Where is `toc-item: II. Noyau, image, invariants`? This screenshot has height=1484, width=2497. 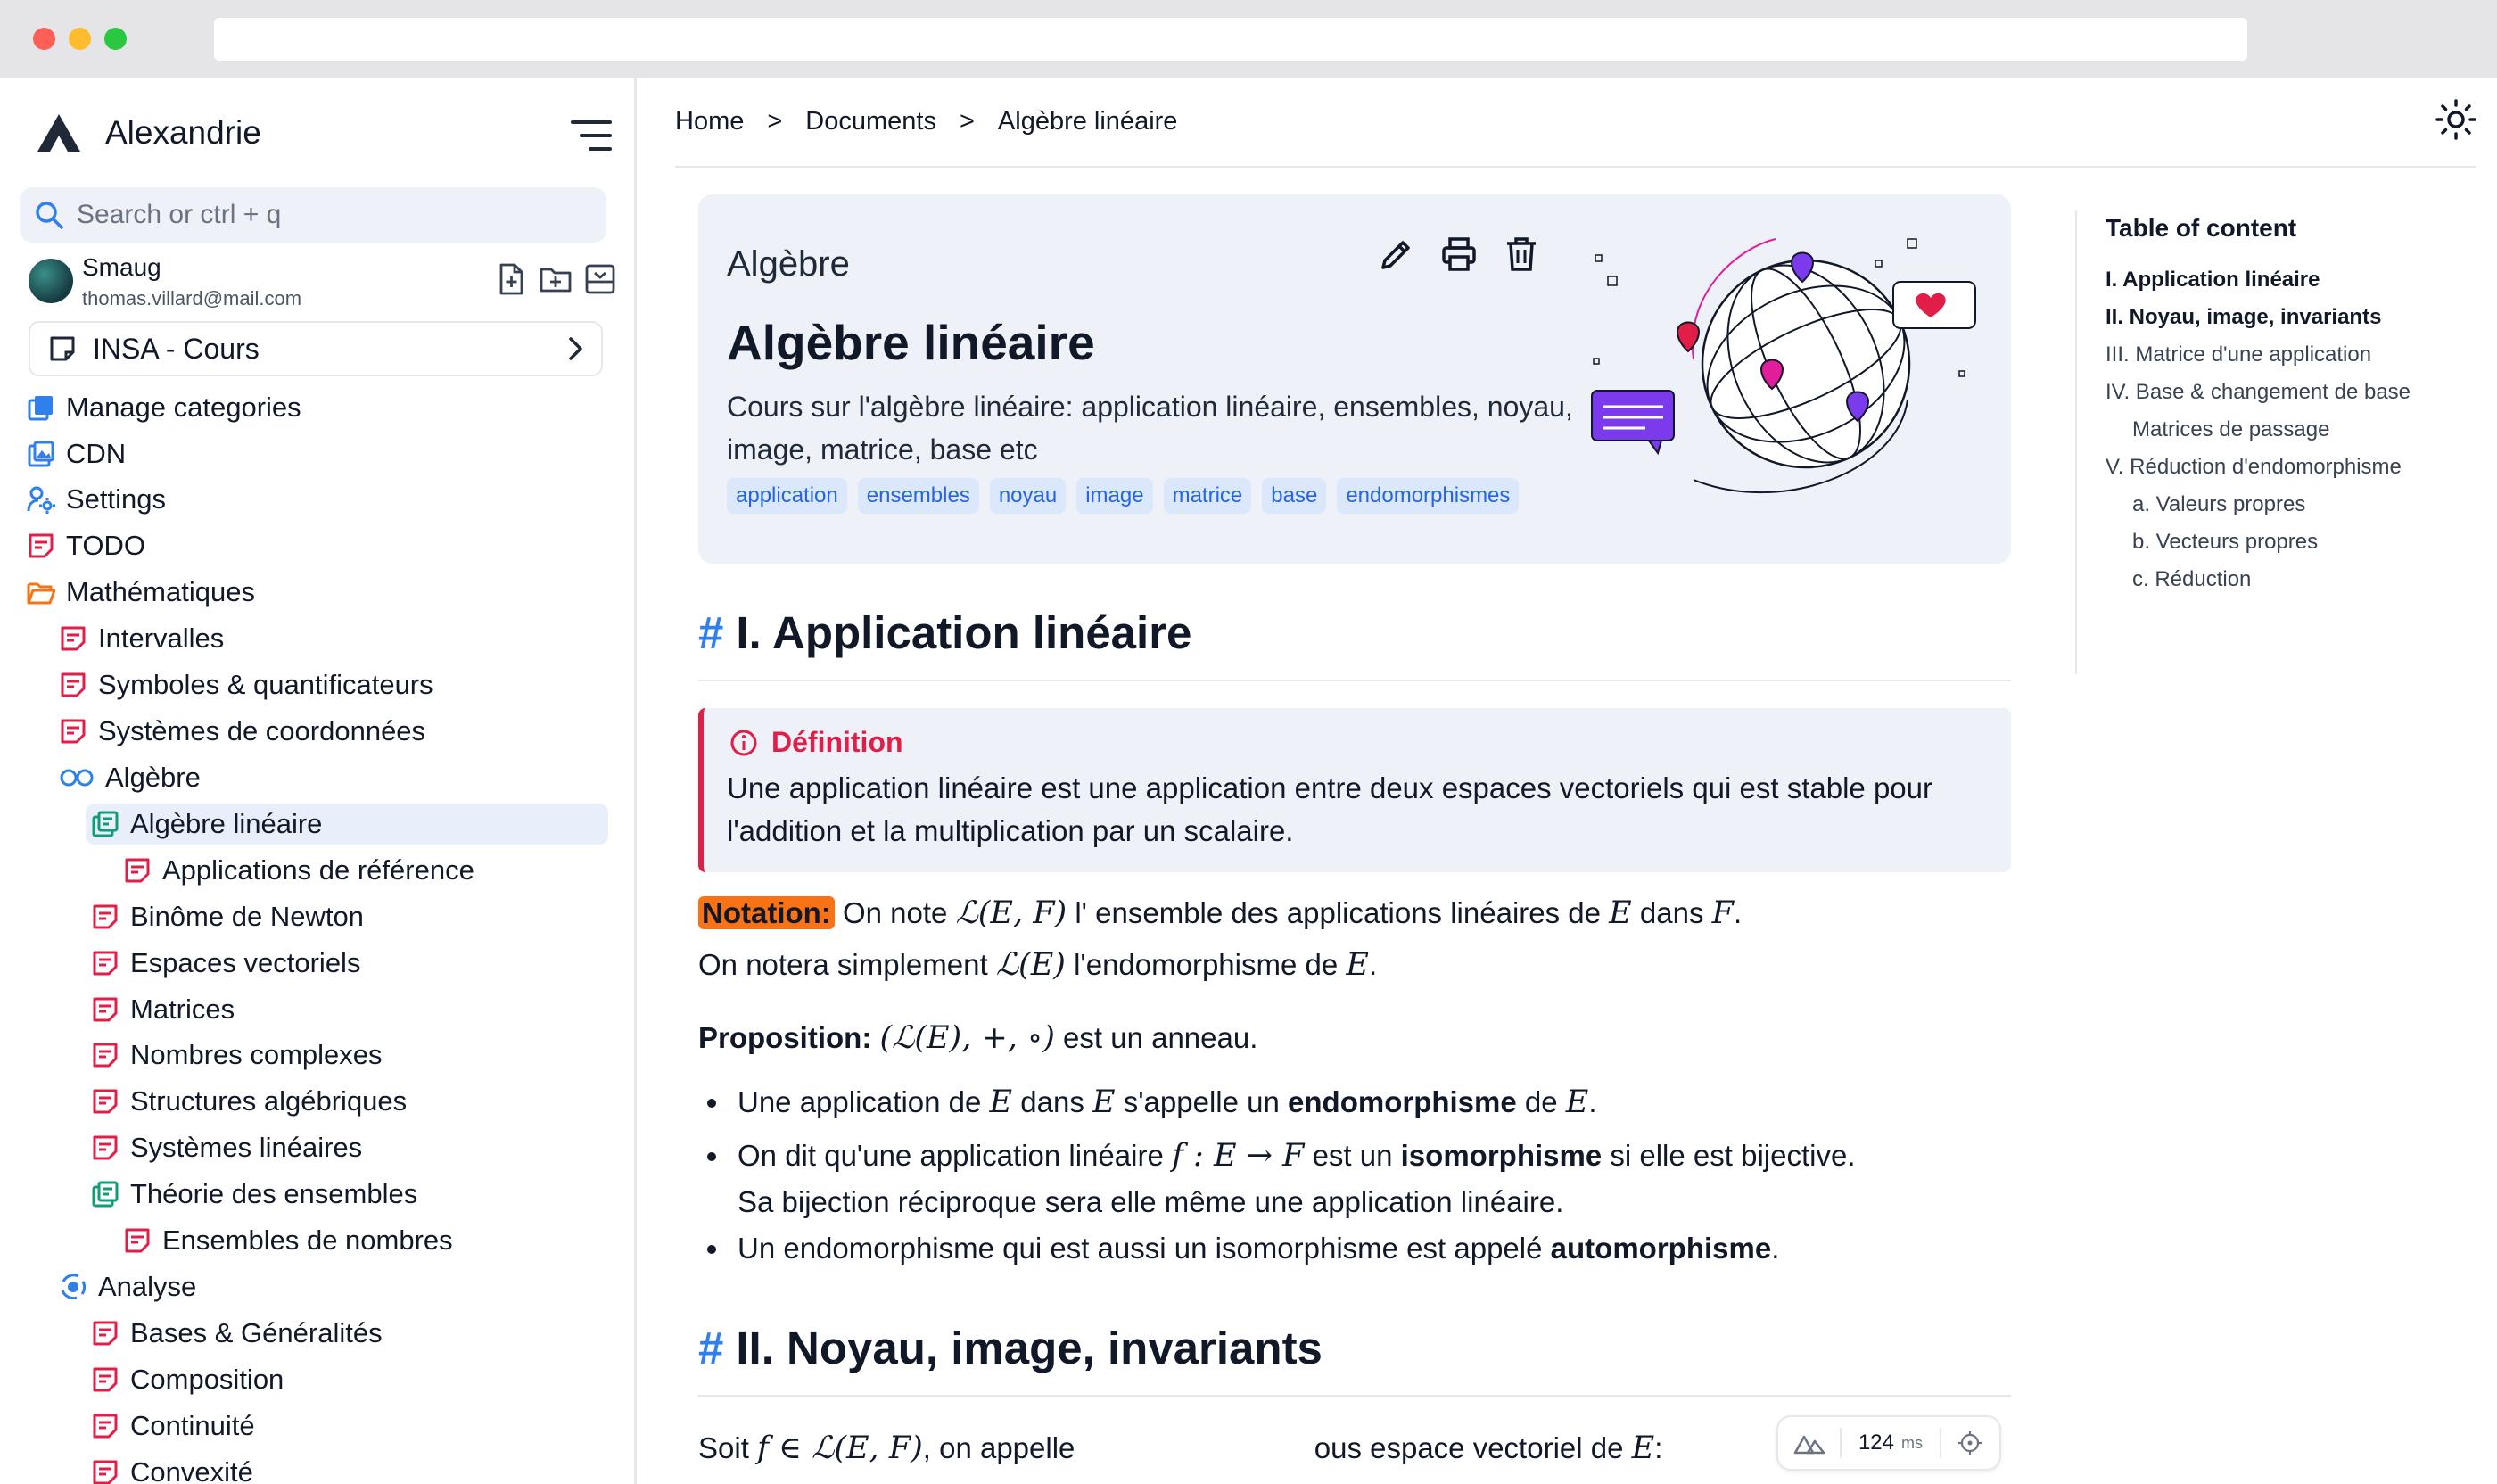 toc-item: II. Noyau, image, invariants is located at coordinates (2243, 317).